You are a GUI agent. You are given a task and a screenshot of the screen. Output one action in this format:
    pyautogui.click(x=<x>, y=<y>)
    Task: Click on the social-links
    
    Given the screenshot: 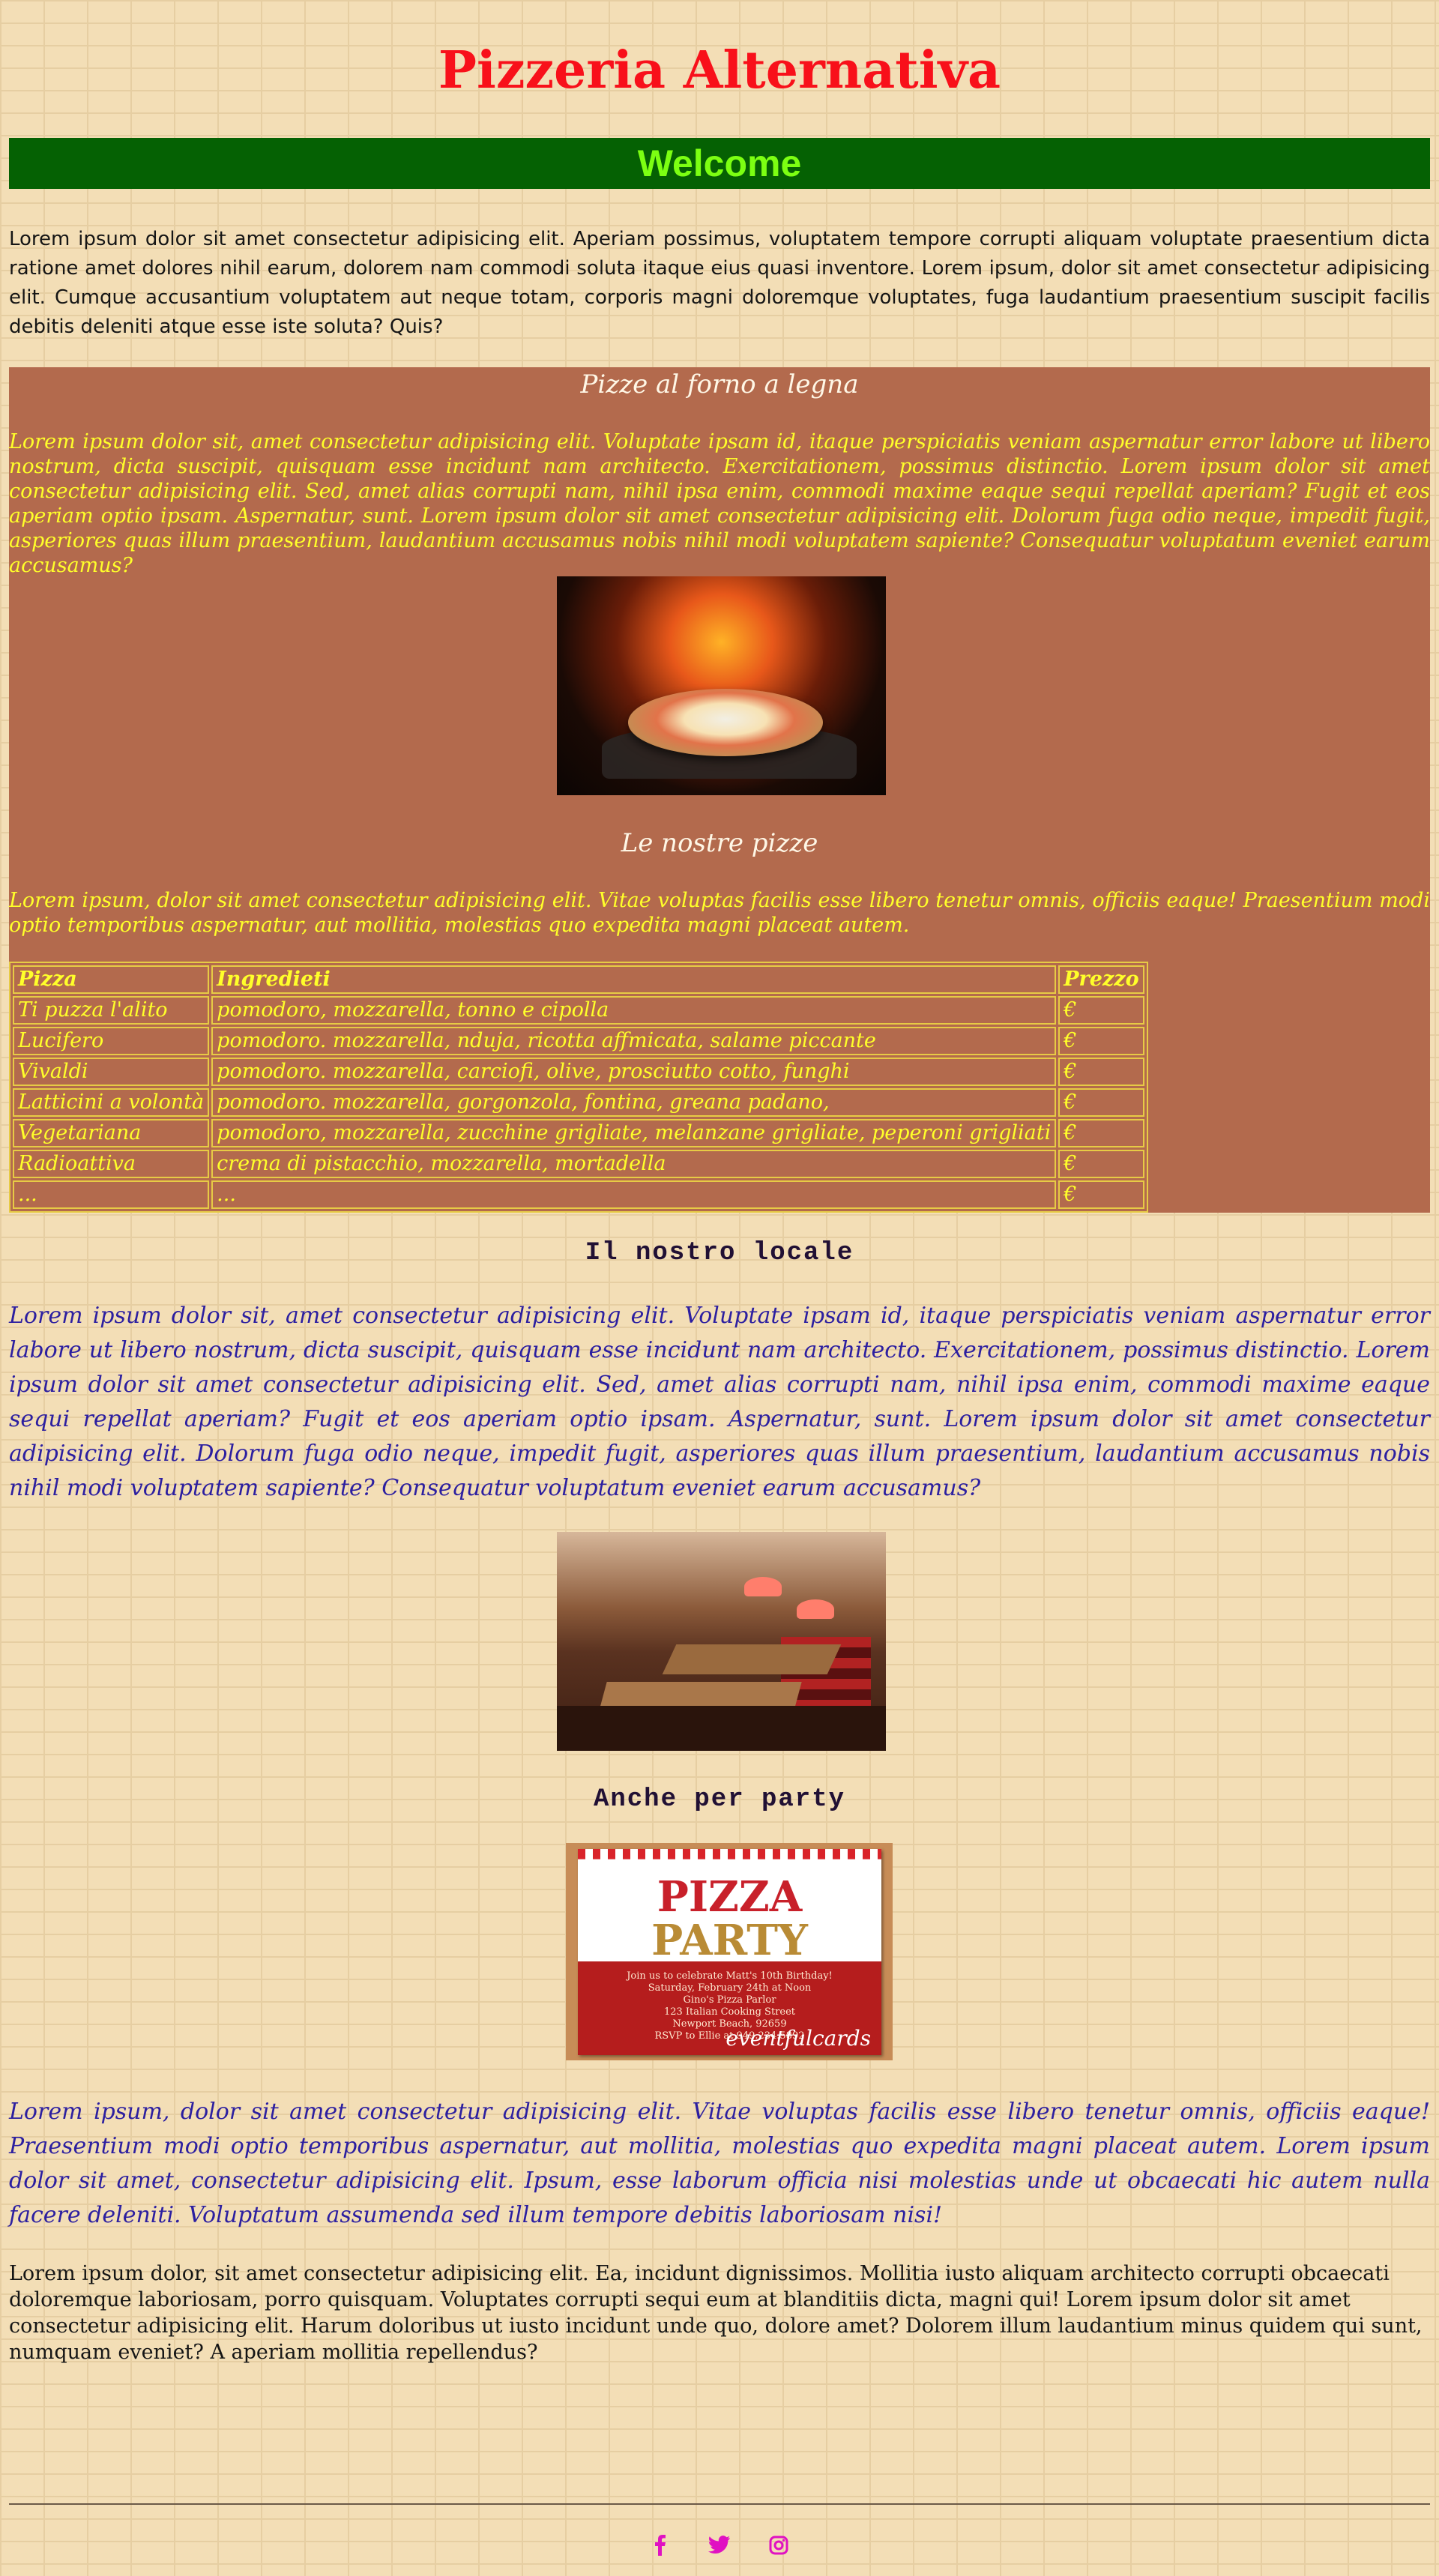 What is the action you would take?
    pyautogui.click(x=719, y=2545)
    